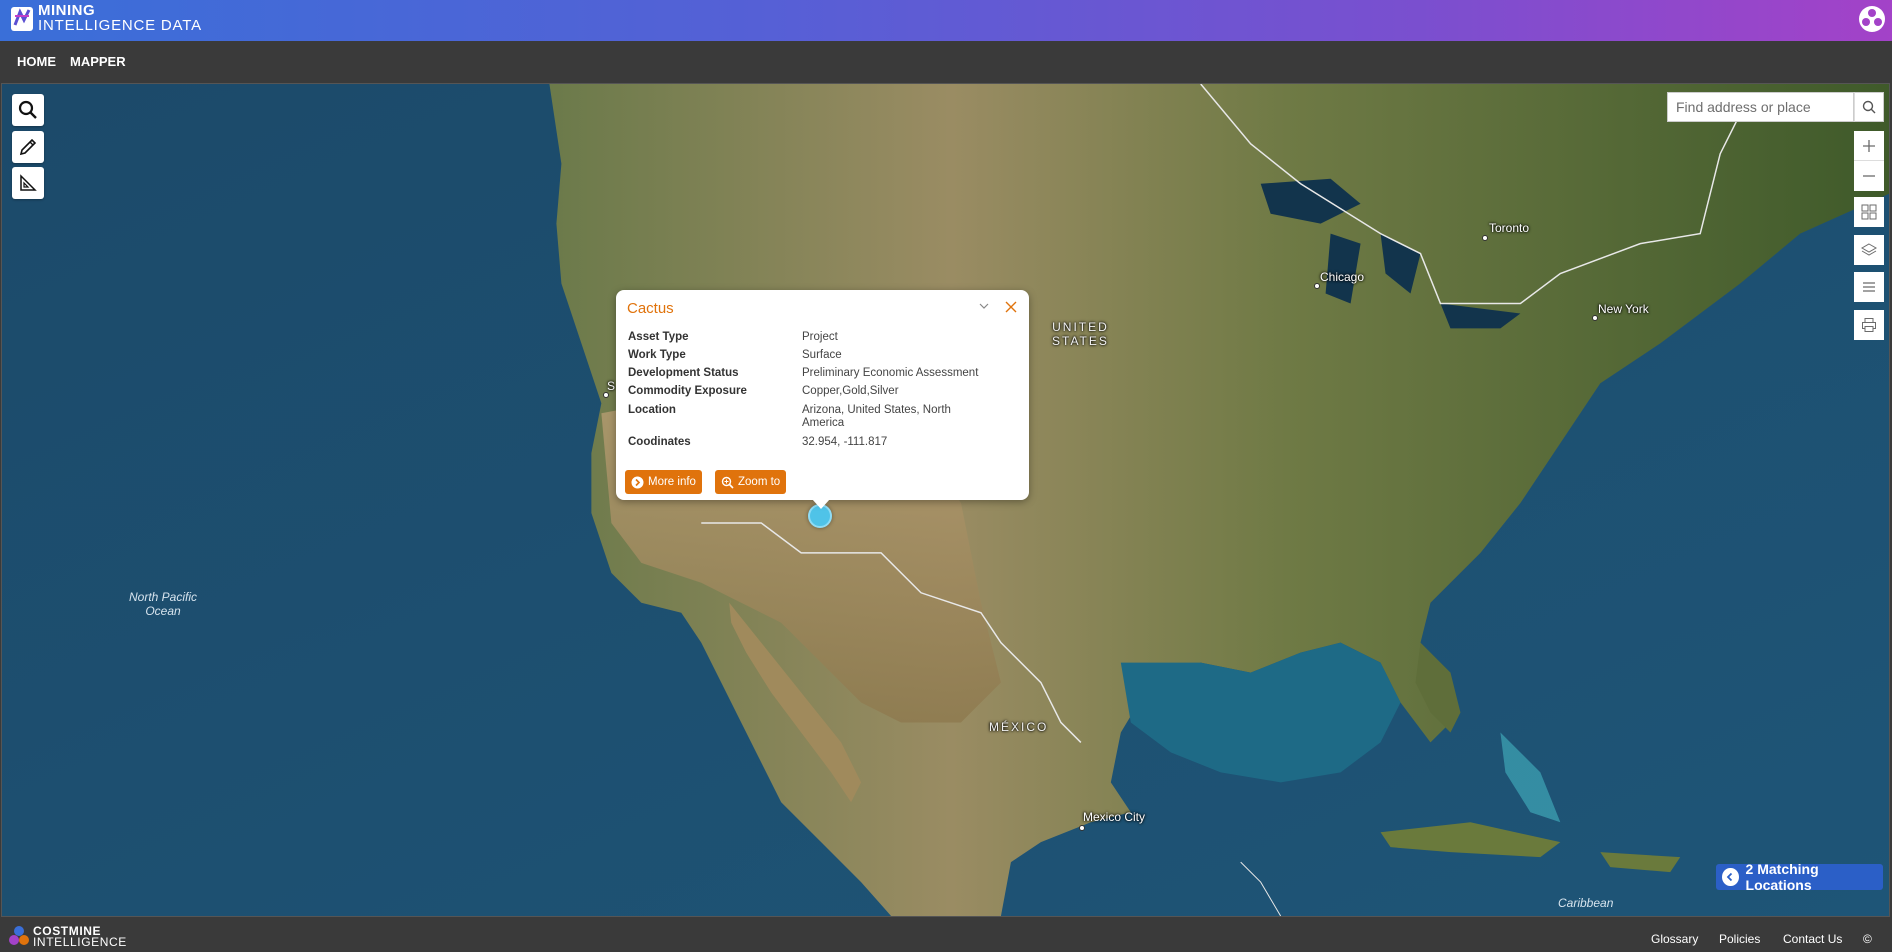 The image size is (1892, 952). I want to click on search-submit-button, so click(1869, 107).